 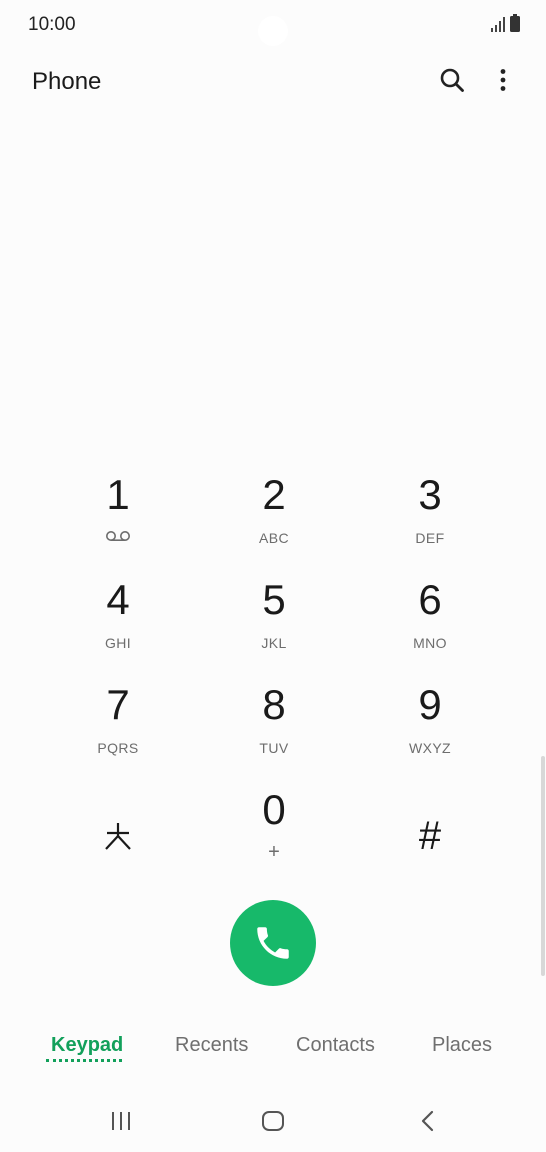 What do you see at coordinates (274, 494) in the screenshot?
I see `key-digit: 2` at bounding box center [274, 494].